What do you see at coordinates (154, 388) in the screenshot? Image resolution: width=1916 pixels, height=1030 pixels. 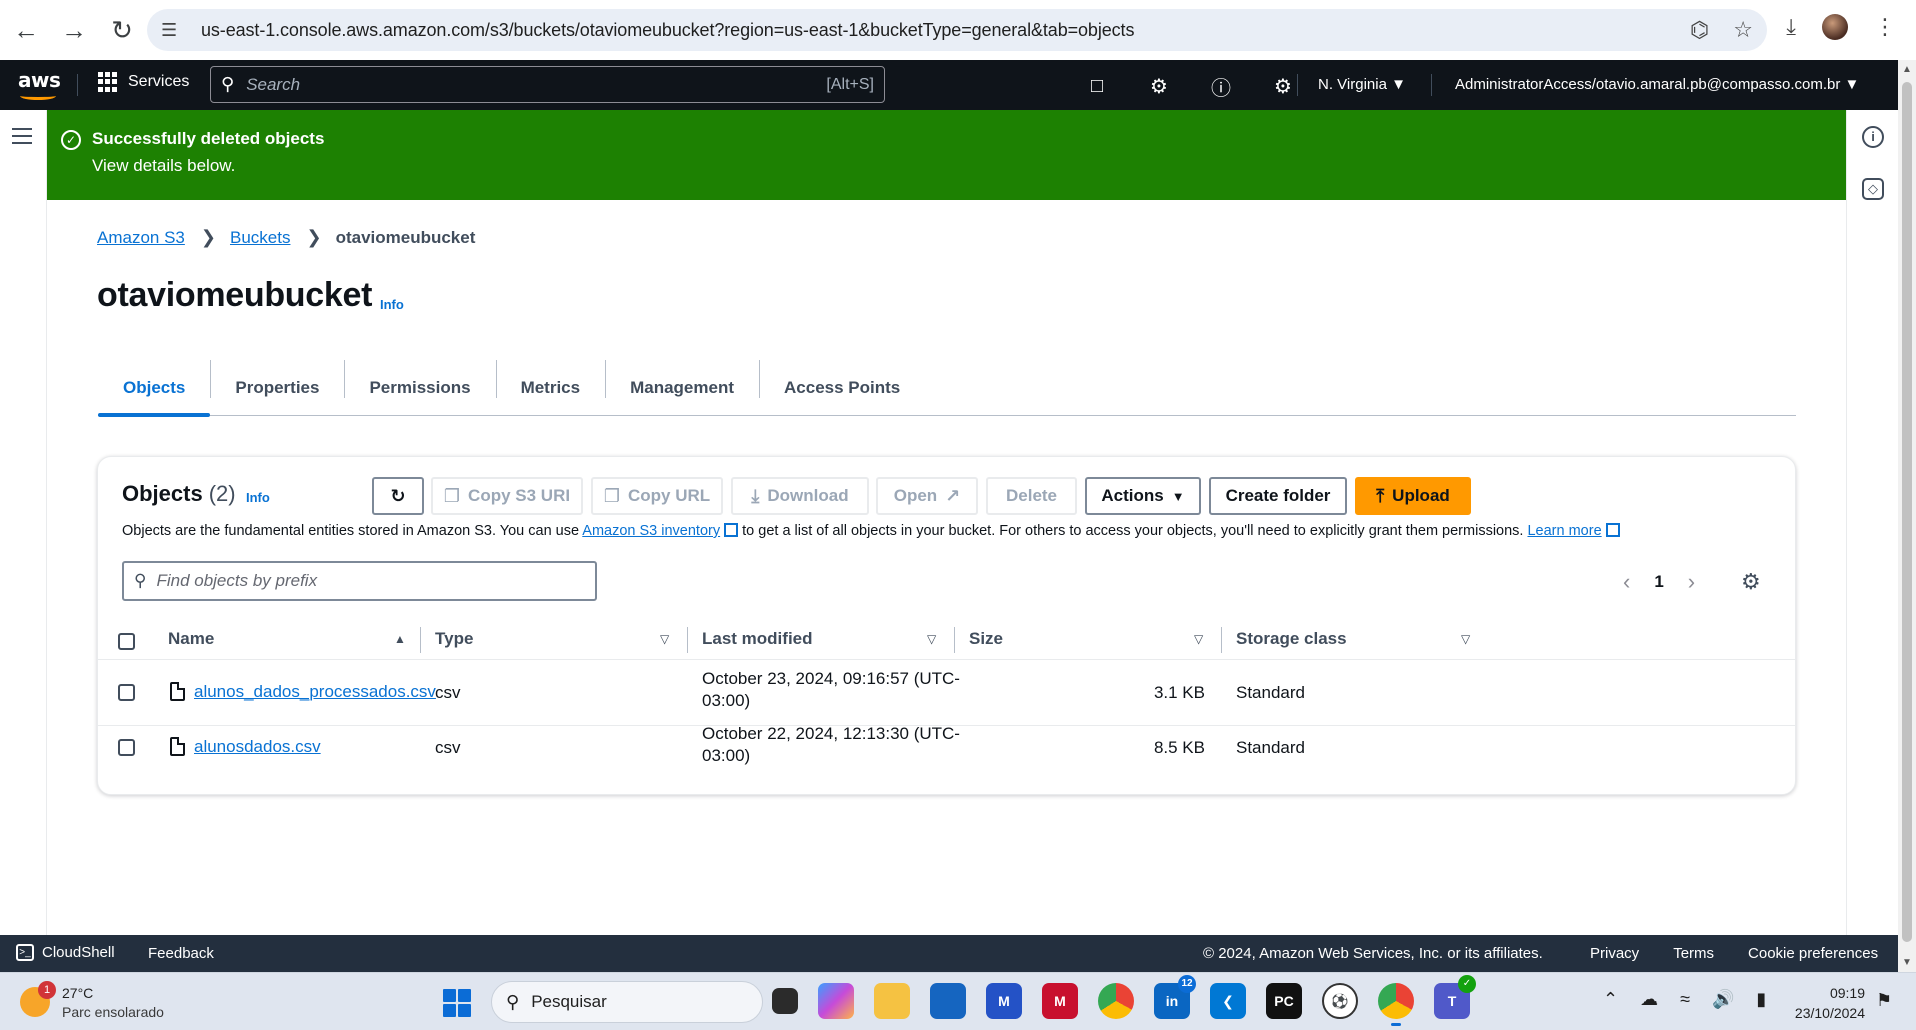 I see `tab-objects: Objects` at bounding box center [154, 388].